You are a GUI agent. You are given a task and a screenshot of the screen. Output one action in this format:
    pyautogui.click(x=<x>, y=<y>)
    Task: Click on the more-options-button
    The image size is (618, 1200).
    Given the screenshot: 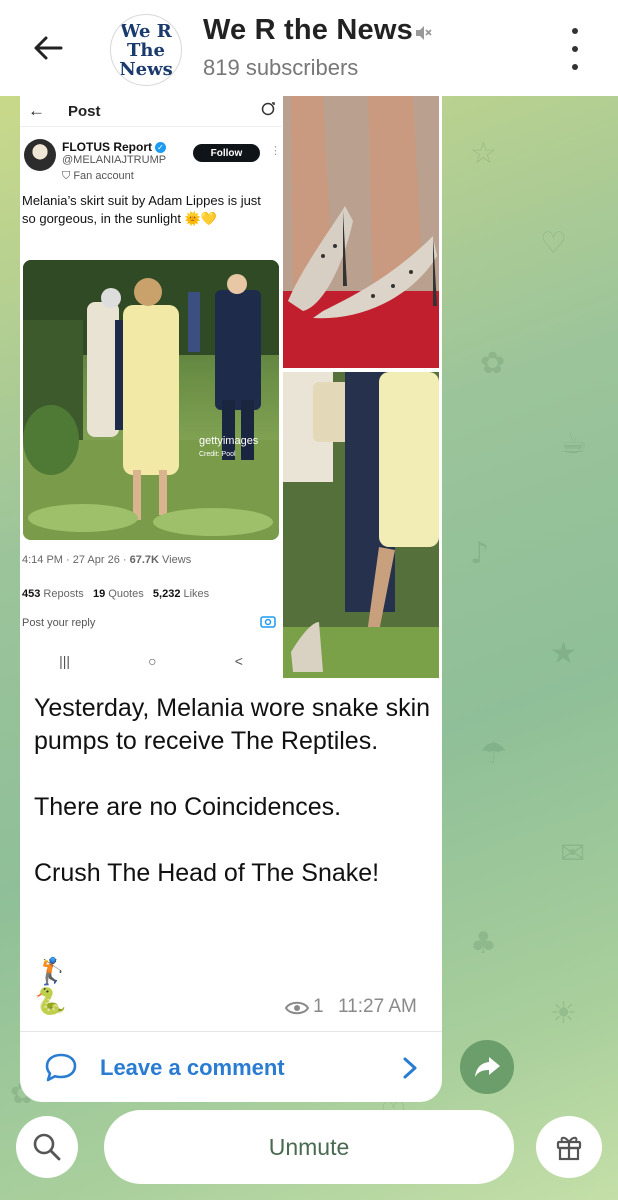 What is the action you would take?
    pyautogui.click(x=575, y=49)
    